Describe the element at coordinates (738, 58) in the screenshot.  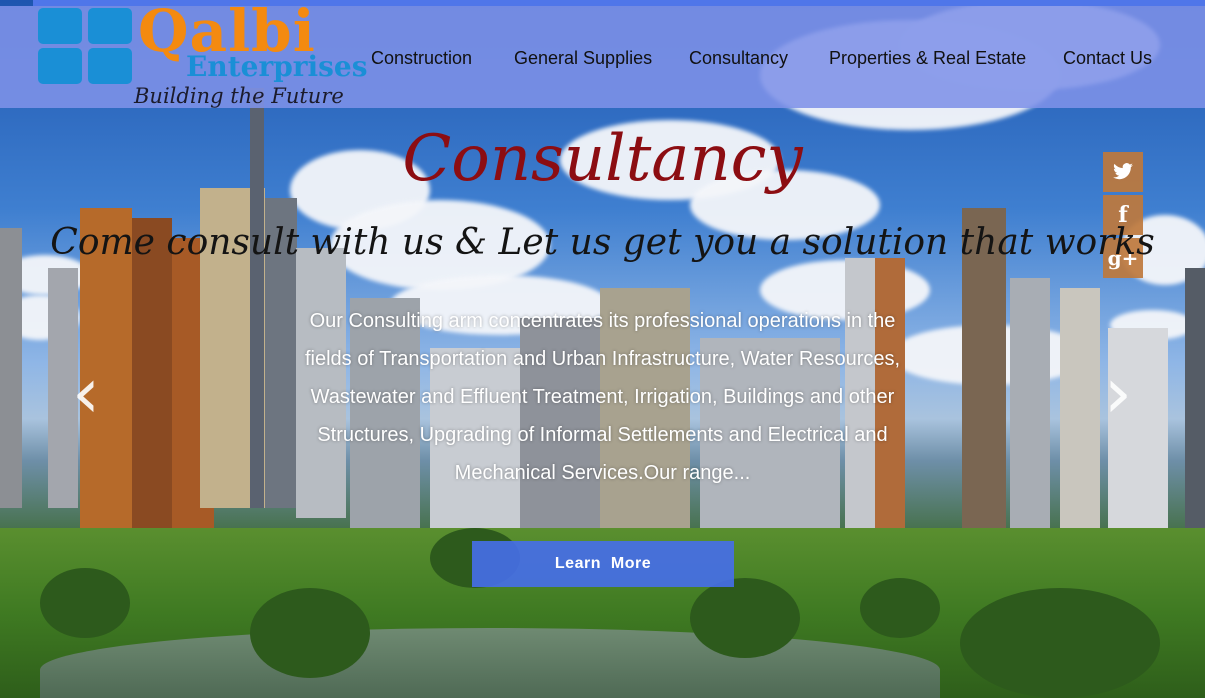
I see `nav-consultancy: Consultancy` at that location.